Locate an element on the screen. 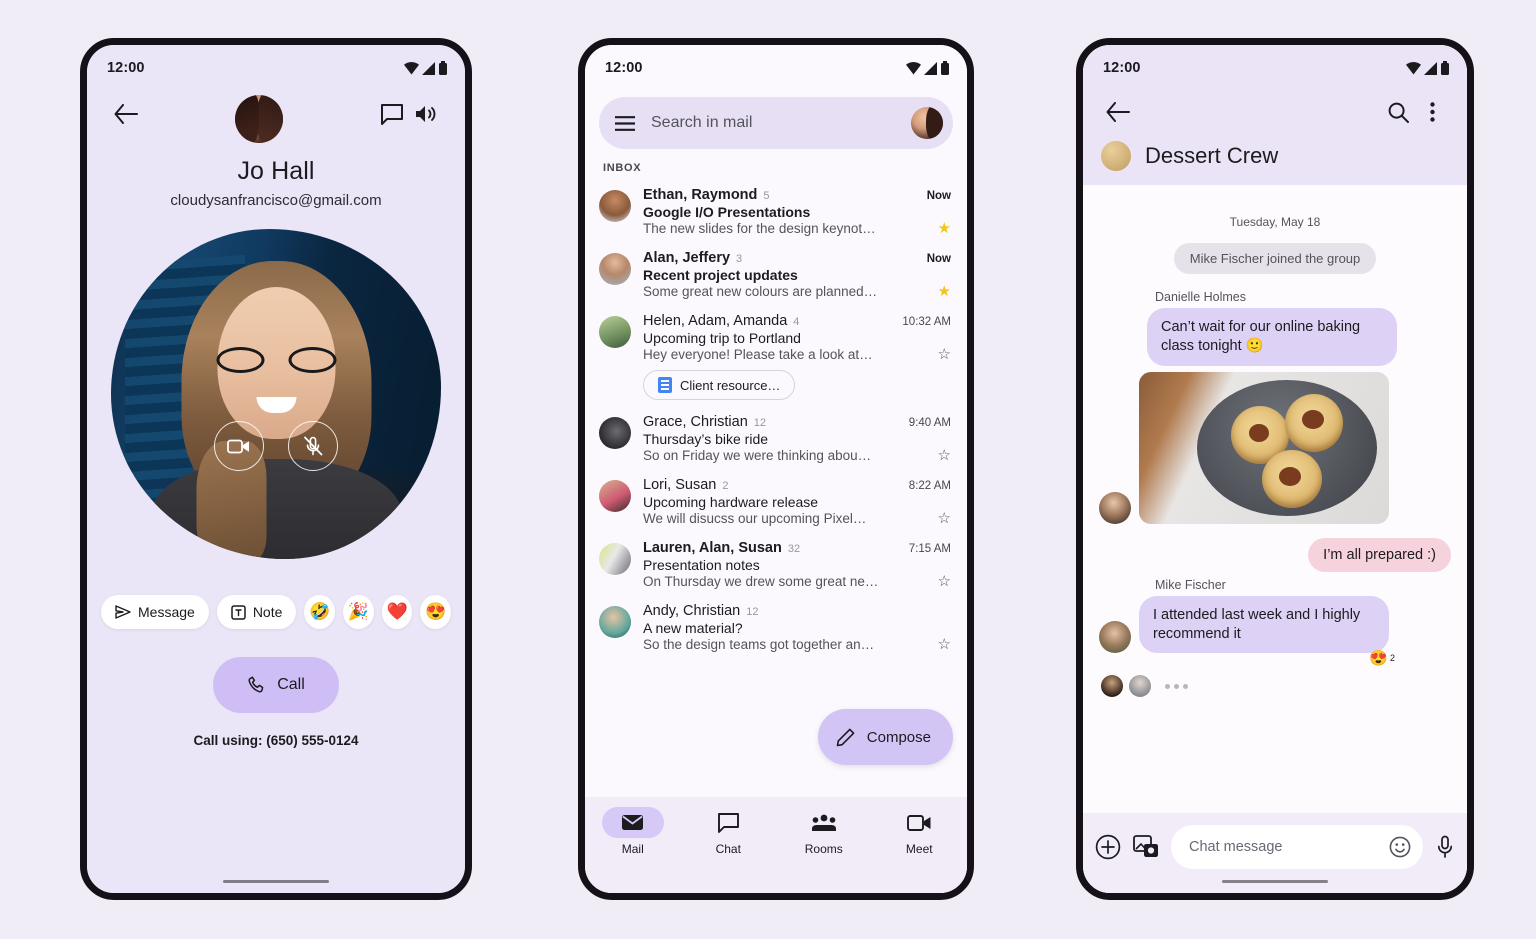  message-button is located at coordinates (392, 114).